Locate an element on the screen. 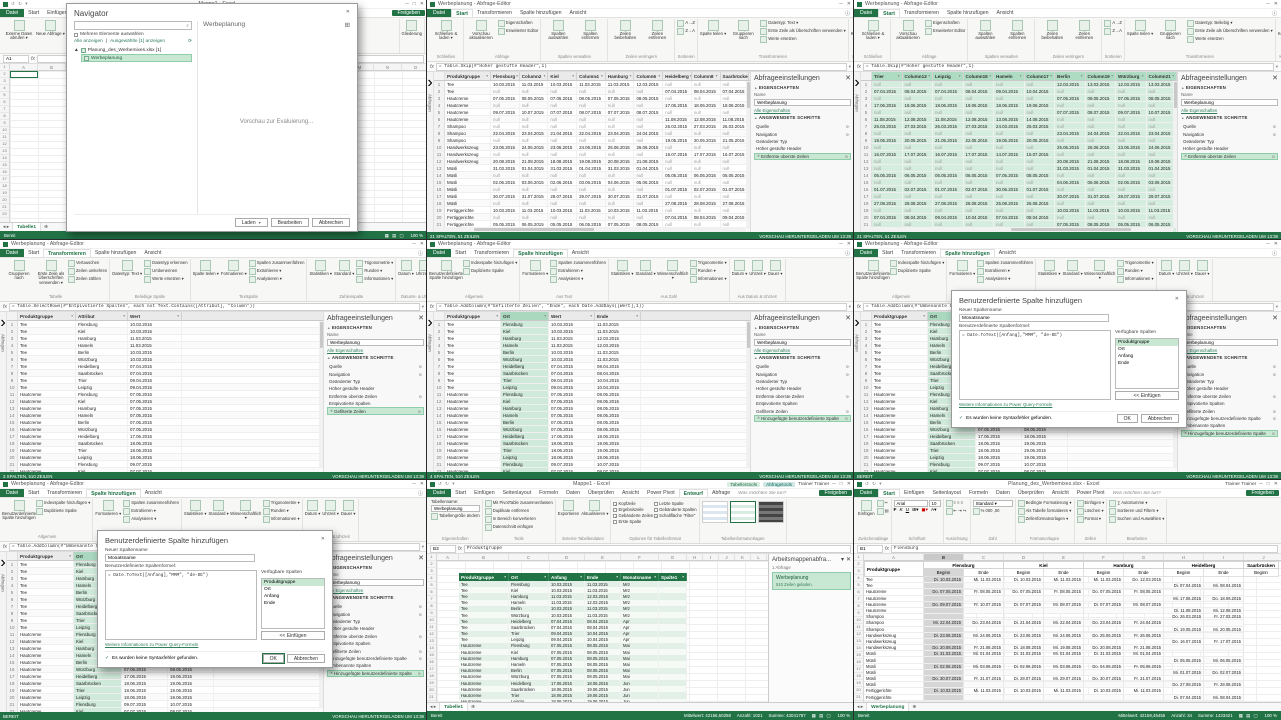 Image resolution: width=1281 pixels, height=720 pixels. cell is located at coordinates (673, 700).